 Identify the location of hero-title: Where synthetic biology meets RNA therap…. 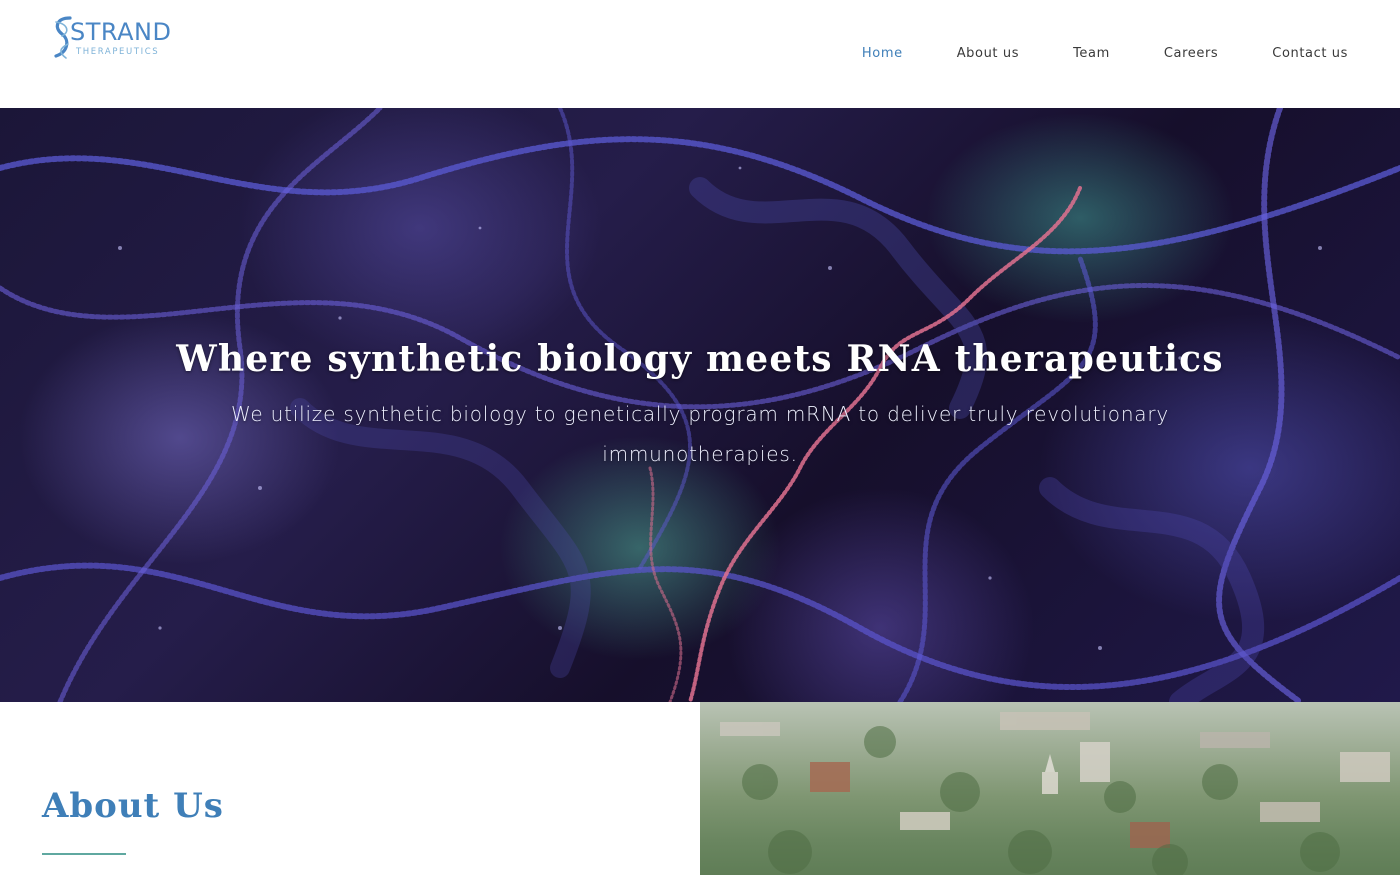
(700, 359).